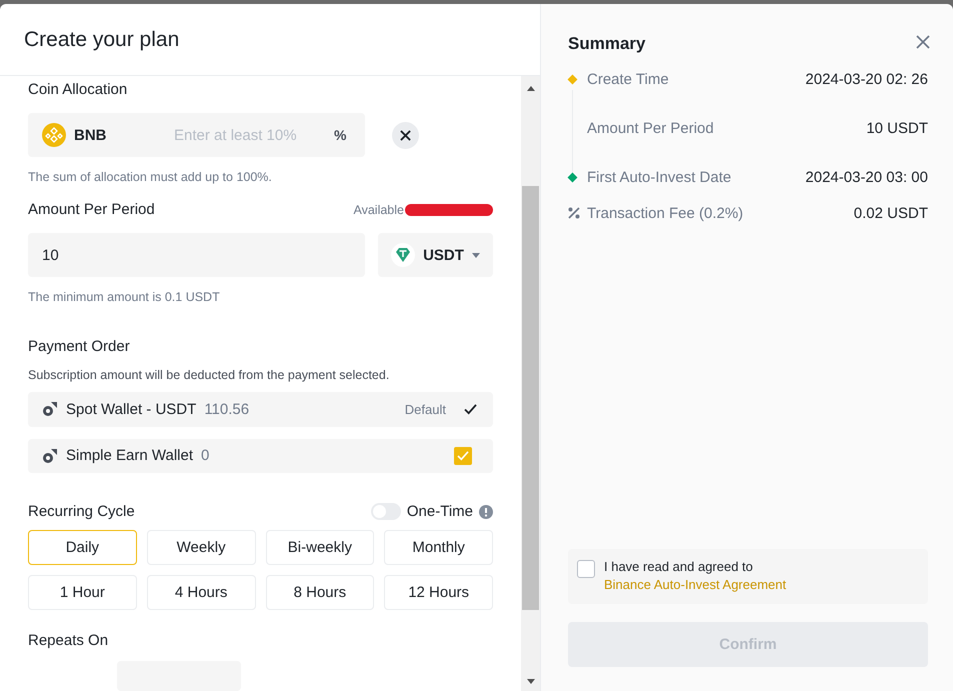 This screenshot has width=953, height=691. I want to click on wallet-option: Spot Wallet - USDT 110.56 Default, so click(260, 409).